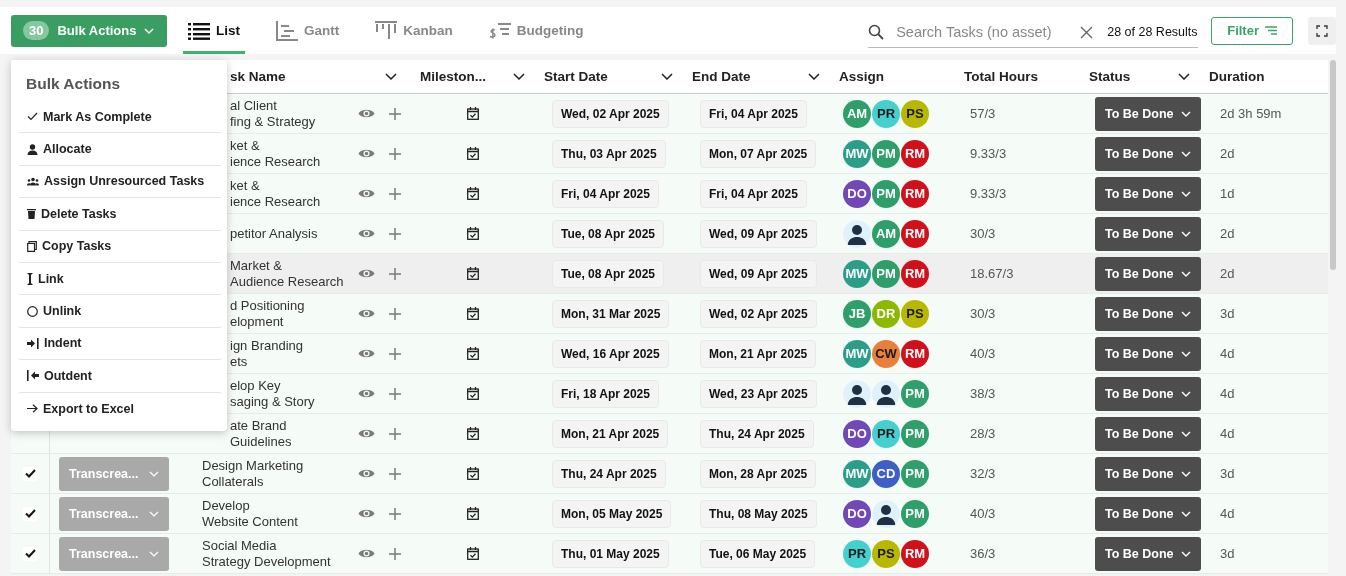  What do you see at coordinates (892, 76) in the screenshot?
I see `column-header: Assign` at bounding box center [892, 76].